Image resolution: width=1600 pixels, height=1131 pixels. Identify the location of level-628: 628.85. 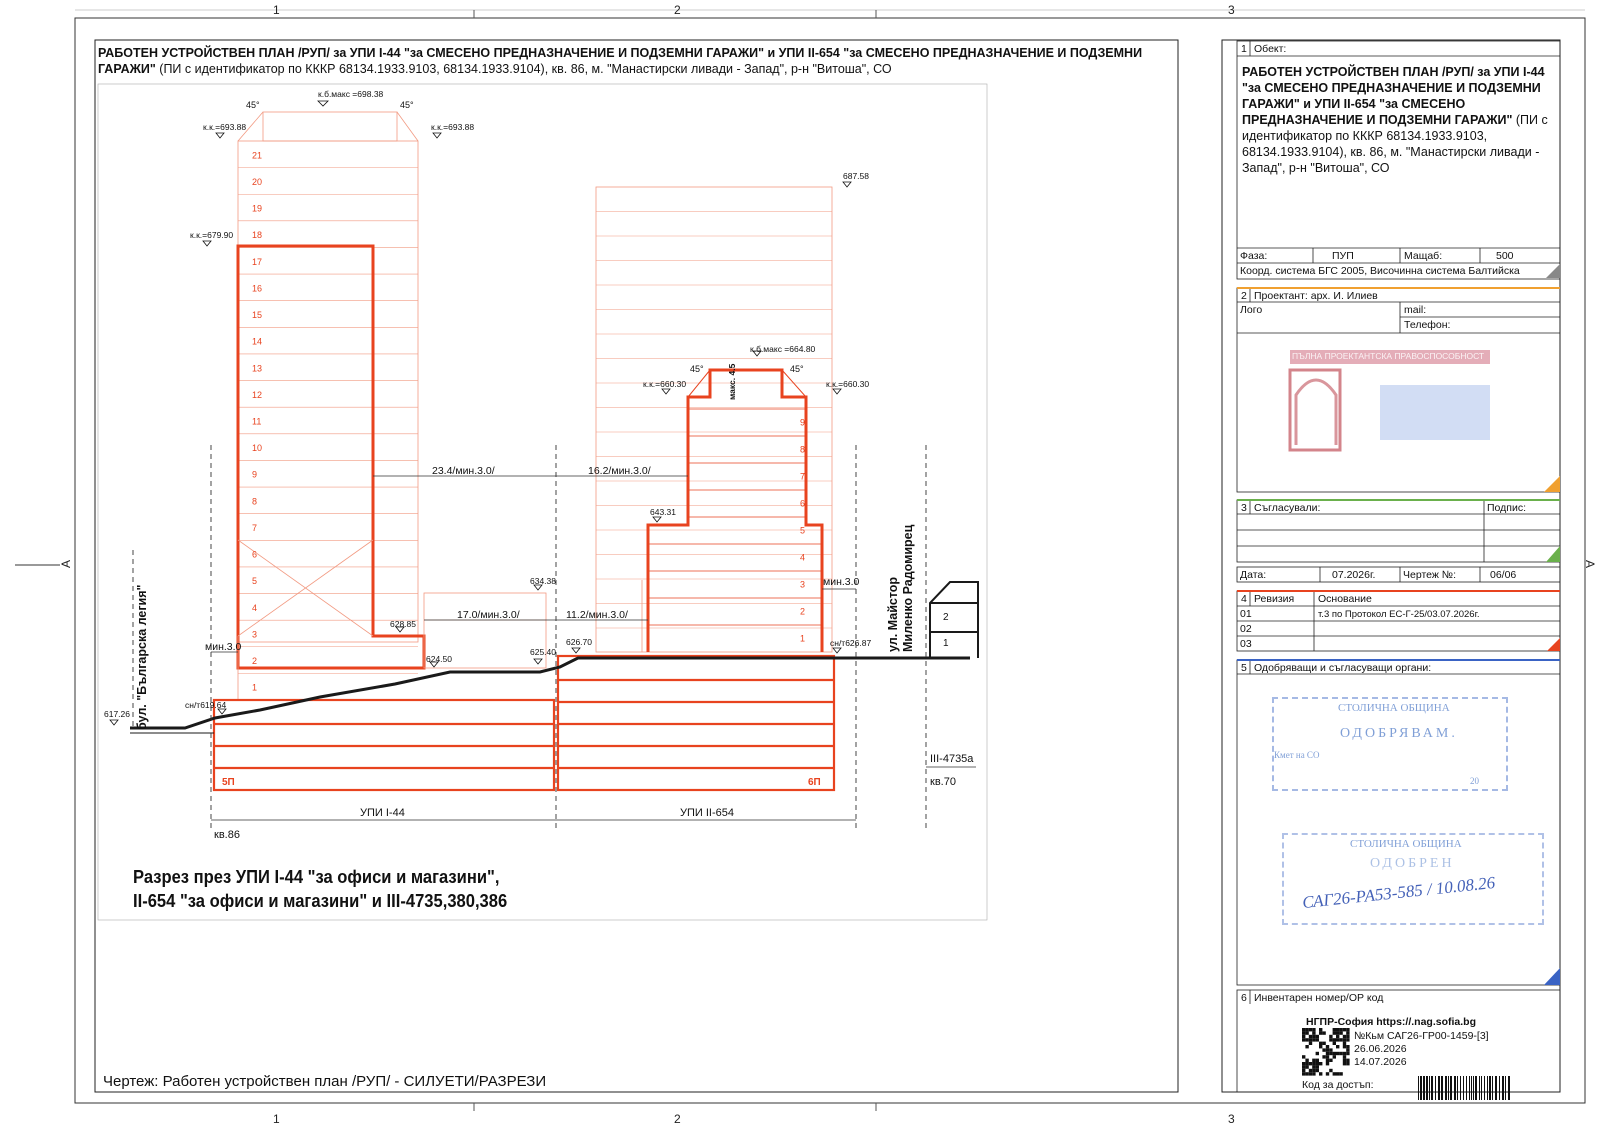
(403, 624).